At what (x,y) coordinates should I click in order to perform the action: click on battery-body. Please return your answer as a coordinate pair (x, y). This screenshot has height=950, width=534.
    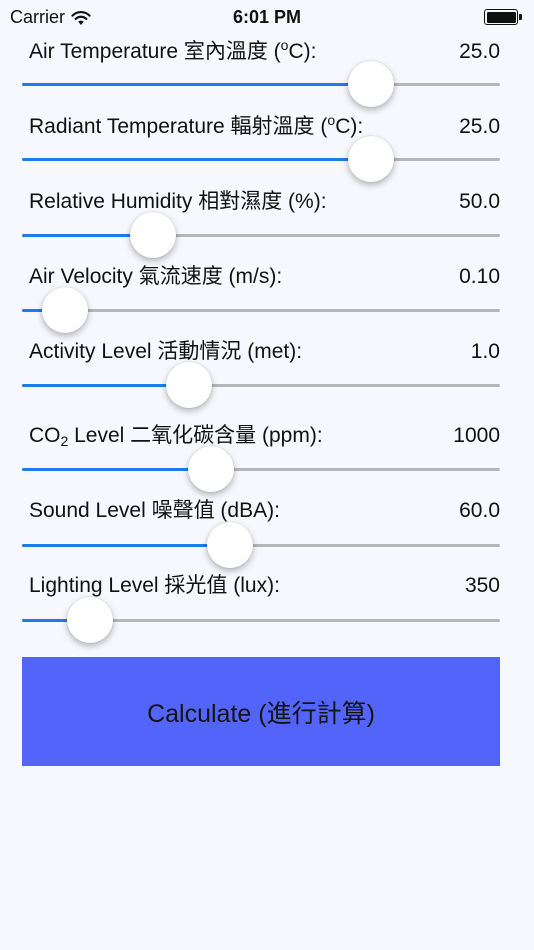
    Looking at the image, I should click on (501, 17).